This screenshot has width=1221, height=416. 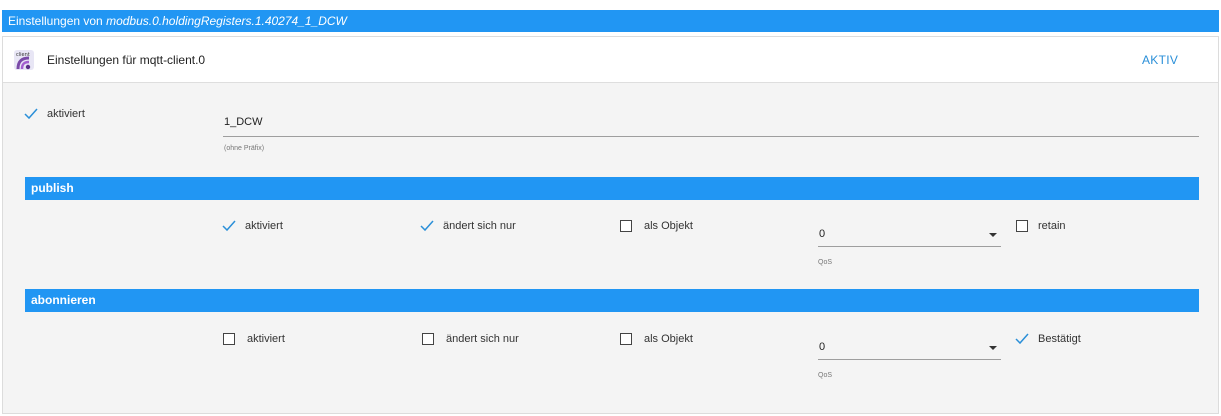 What do you see at coordinates (266, 339) in the screenshot?
I see `subscribe-enabled-label: aktiviert` at bounding box center [266, 339].